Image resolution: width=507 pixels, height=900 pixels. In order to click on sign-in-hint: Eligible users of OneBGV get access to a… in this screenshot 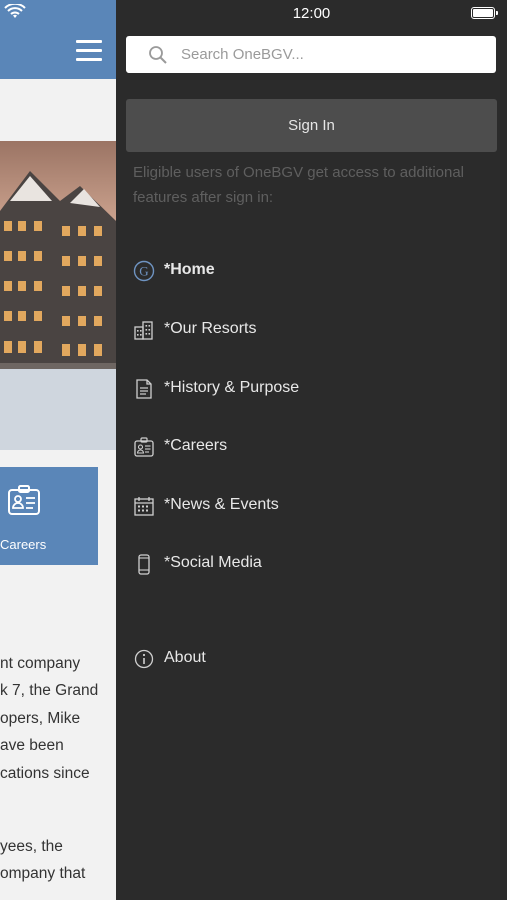, I will do `click(299, 185)`.